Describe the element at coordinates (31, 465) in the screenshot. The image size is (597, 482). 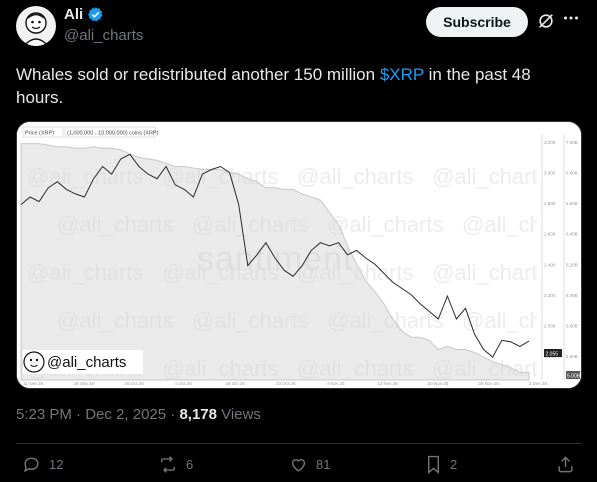
I see `reply-icon` at that location.